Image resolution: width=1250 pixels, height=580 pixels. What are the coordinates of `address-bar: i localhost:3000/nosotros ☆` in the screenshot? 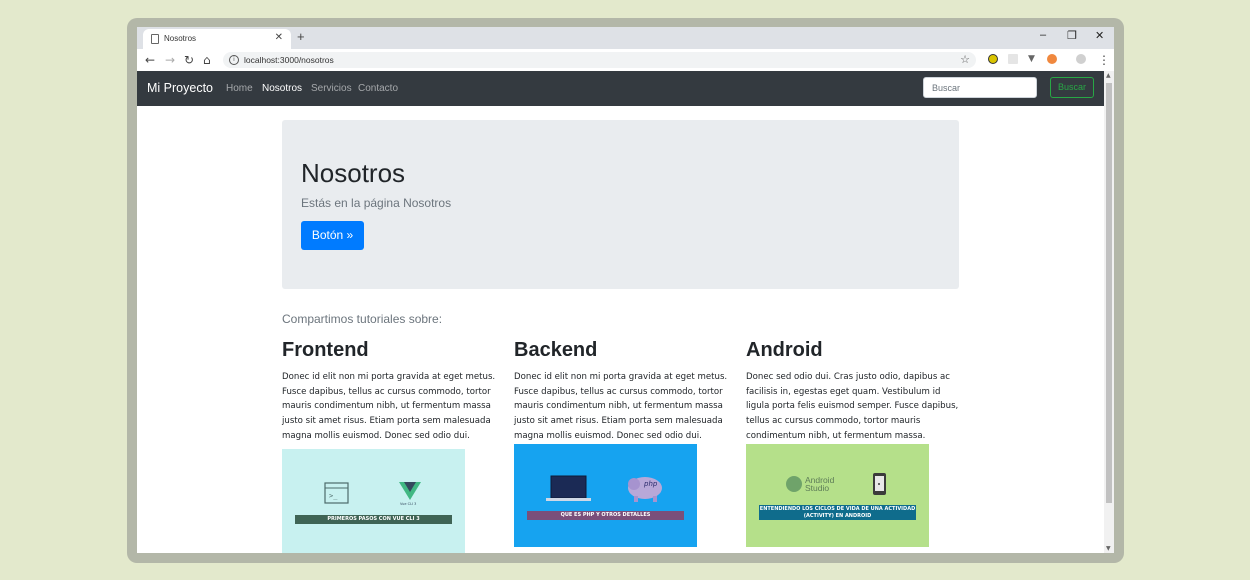 It's located at (599, 60).